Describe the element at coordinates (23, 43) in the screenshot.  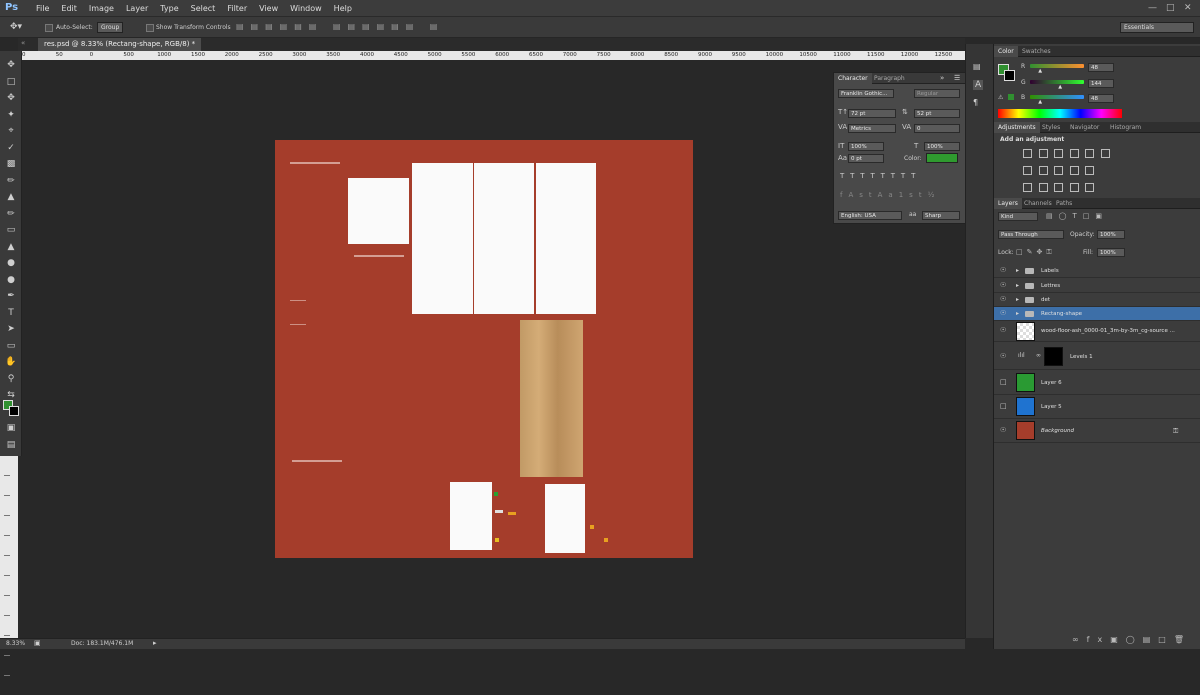
I see `tab-arrow-icon: «` at that location.